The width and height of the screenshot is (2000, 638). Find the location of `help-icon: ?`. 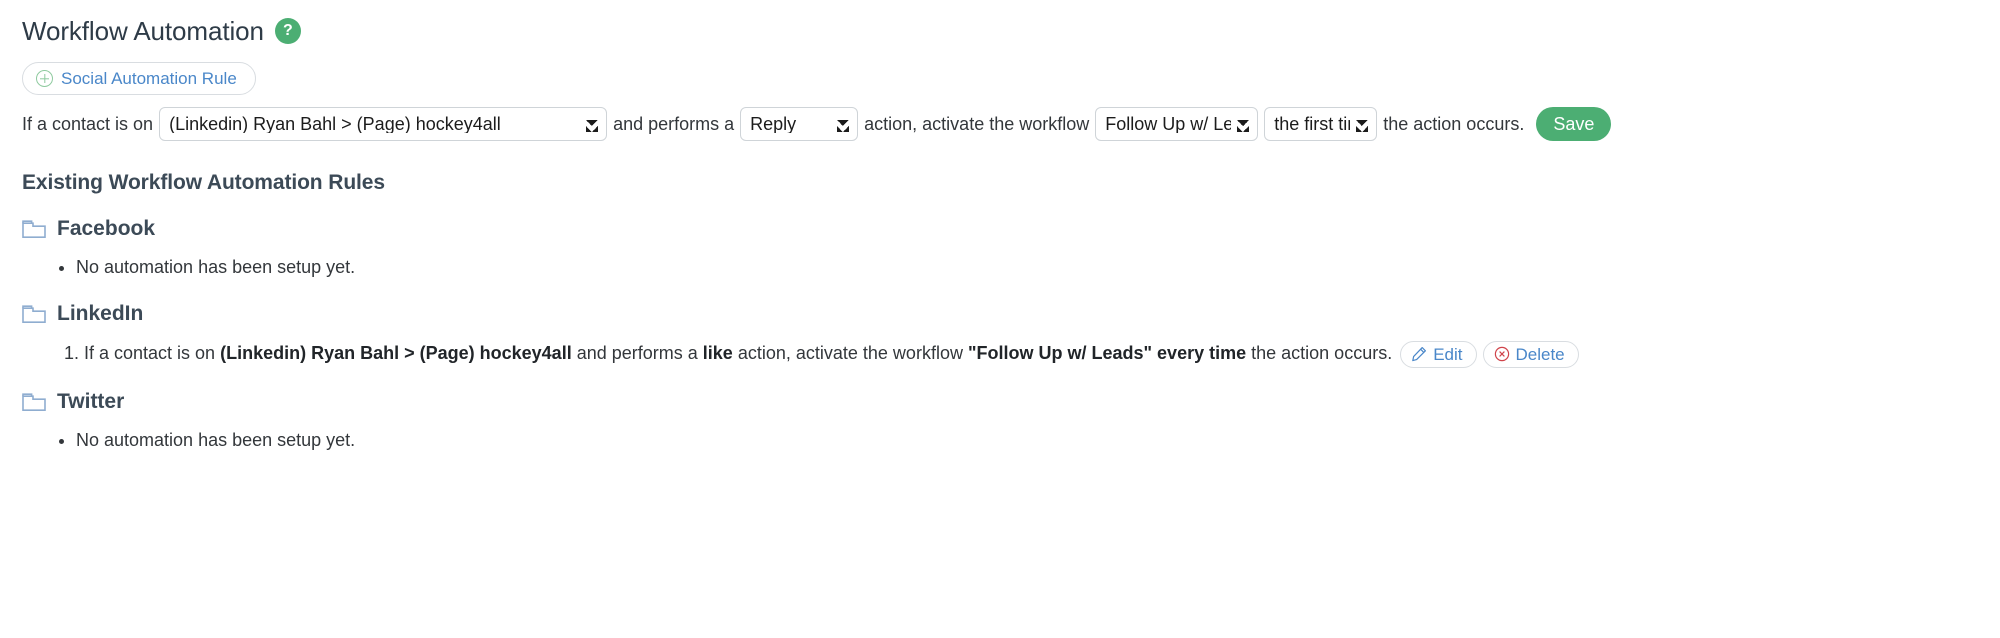

help-icon: ? is located at coordinates (287, 31).